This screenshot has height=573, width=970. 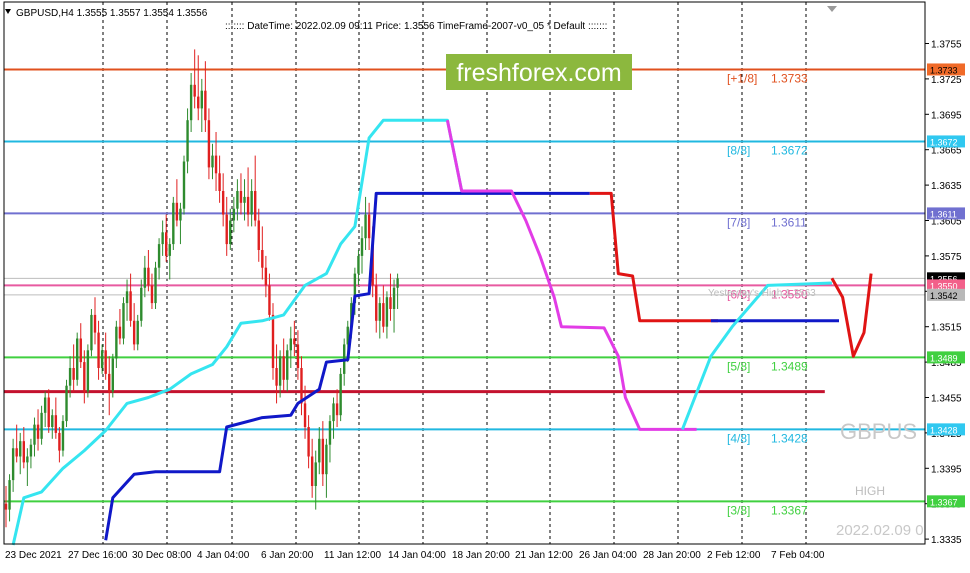 What do you see at coordinates (798, 555) in the screenshot?
I see `x-tick-label: 7 Feb 04:00` at bounding box center [798, 555].